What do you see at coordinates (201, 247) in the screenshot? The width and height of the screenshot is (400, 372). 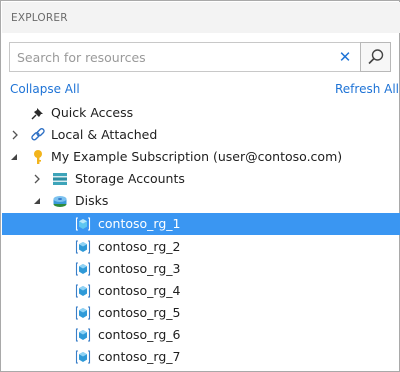 I see `tree-item-disk: contoso_rg_2` at bounding box center [201, 247].